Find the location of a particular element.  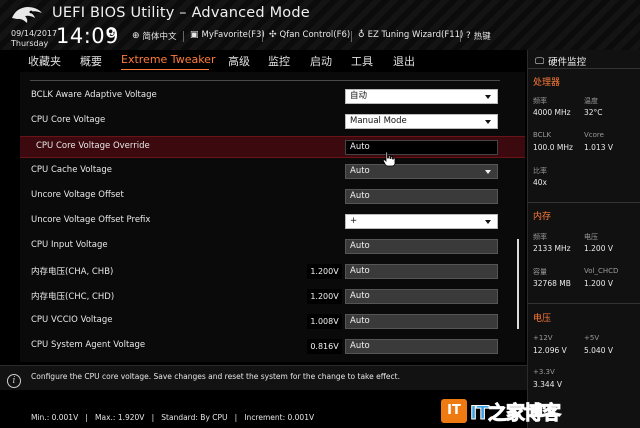

setting-label: Uncore Voltage Offset is located at coordinates (77, 195).